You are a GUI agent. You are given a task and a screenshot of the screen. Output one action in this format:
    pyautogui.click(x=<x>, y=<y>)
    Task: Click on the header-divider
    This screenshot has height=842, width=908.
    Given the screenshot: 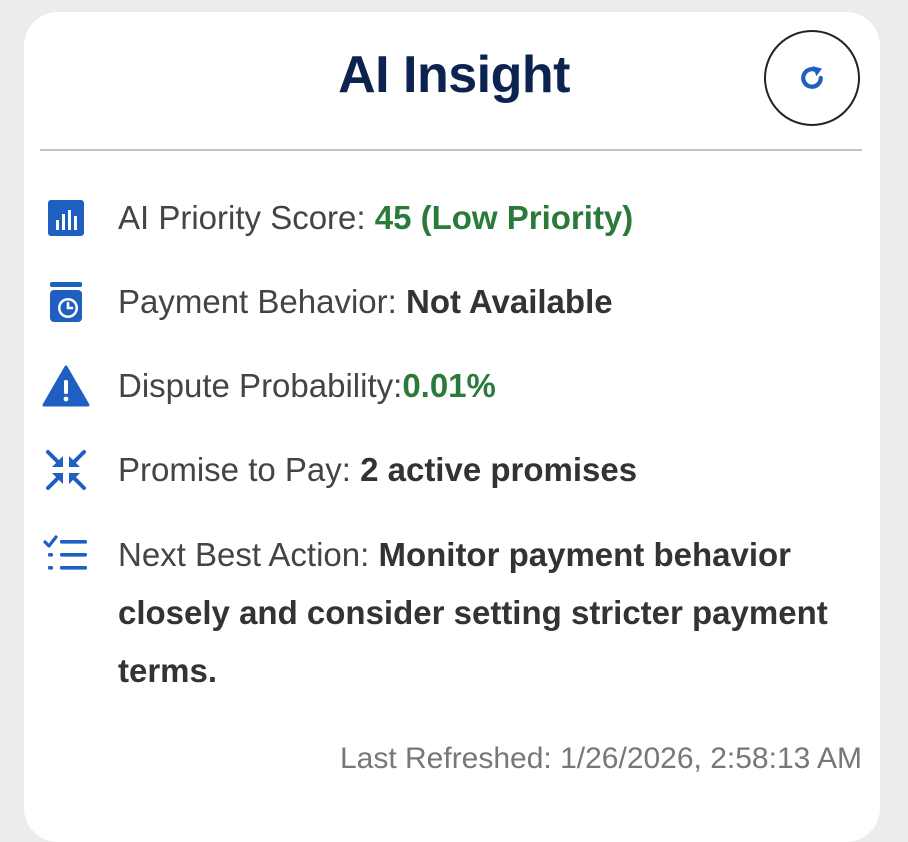 What is the action you would take?
    pyautogui.click(x=451, y=150)
    